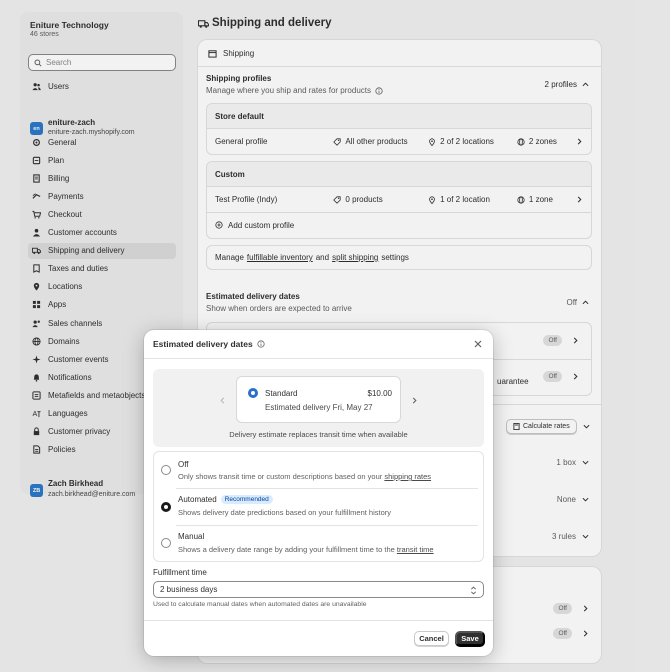  Describe the element at coordinates (318, 344) in the screenshot. I see `modal-header: Estimated delivery dates` at that location.